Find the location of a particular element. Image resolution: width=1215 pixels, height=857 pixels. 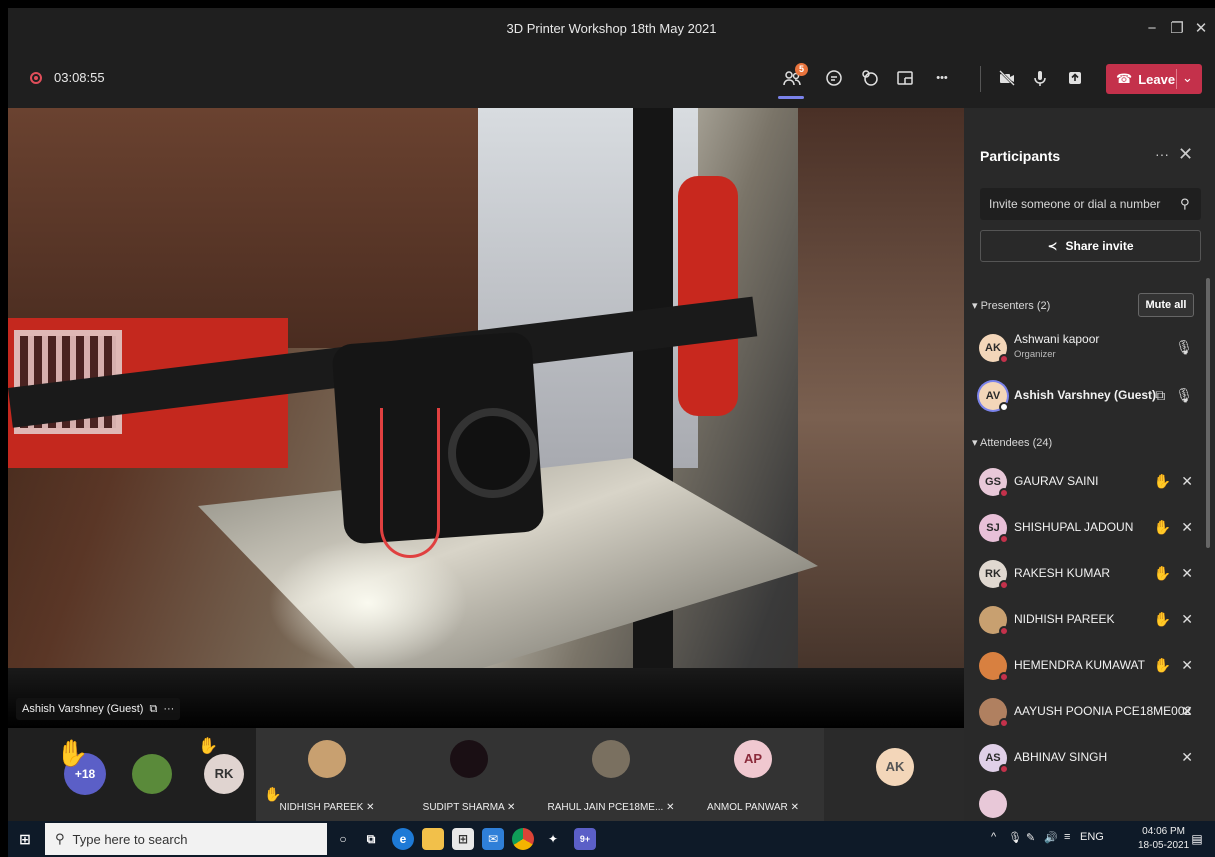

panel-scrollbar is located at coordinates (1208, 413).